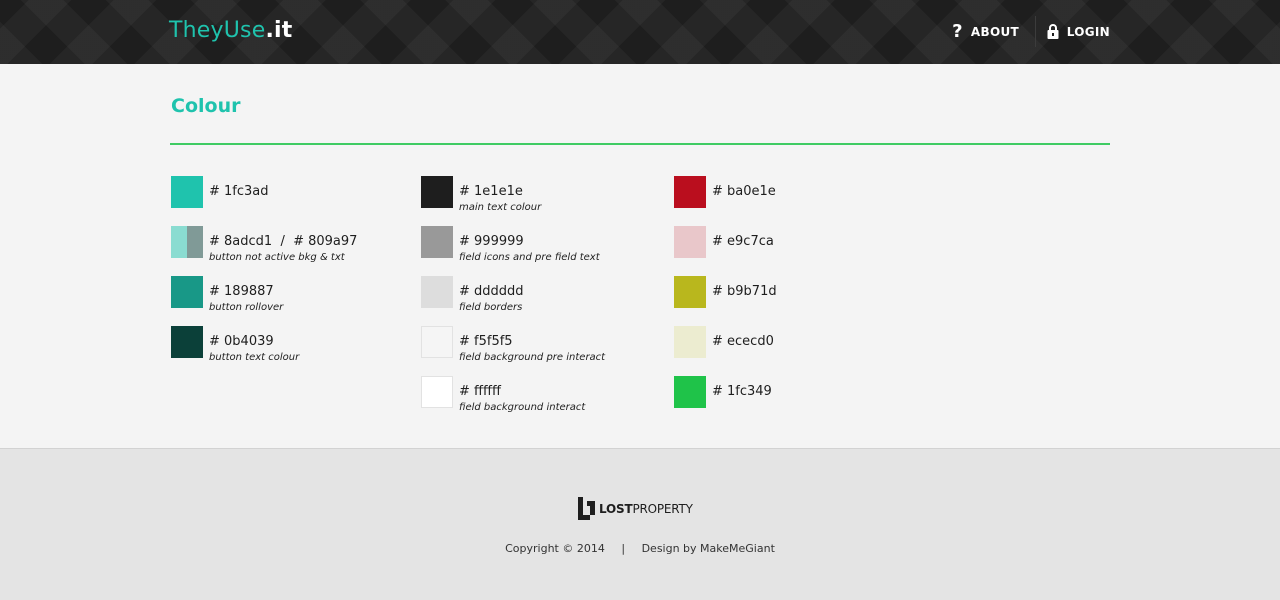 The width and height of the screenshot is (1280, 600). Describe the element at coordinates (994, 32) in the screenshot. I see `about-label: ABOUT` at that location.